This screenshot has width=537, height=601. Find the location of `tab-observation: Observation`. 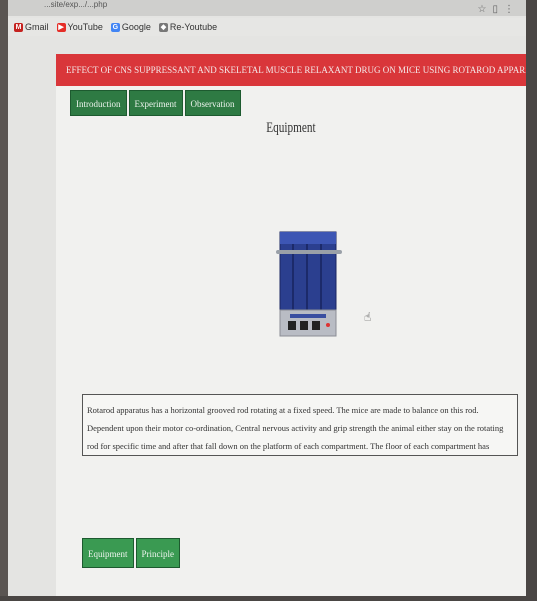

tab-observation: Observation is located at coordinates (212, 103).